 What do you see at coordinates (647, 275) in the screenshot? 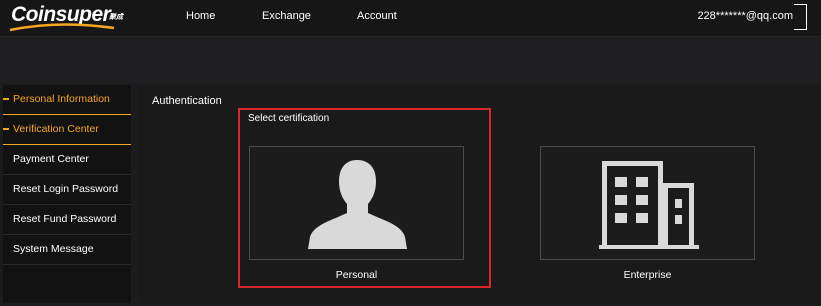
I see `enterprise-option-label: Enterprise` at bounding box center [647, 275].